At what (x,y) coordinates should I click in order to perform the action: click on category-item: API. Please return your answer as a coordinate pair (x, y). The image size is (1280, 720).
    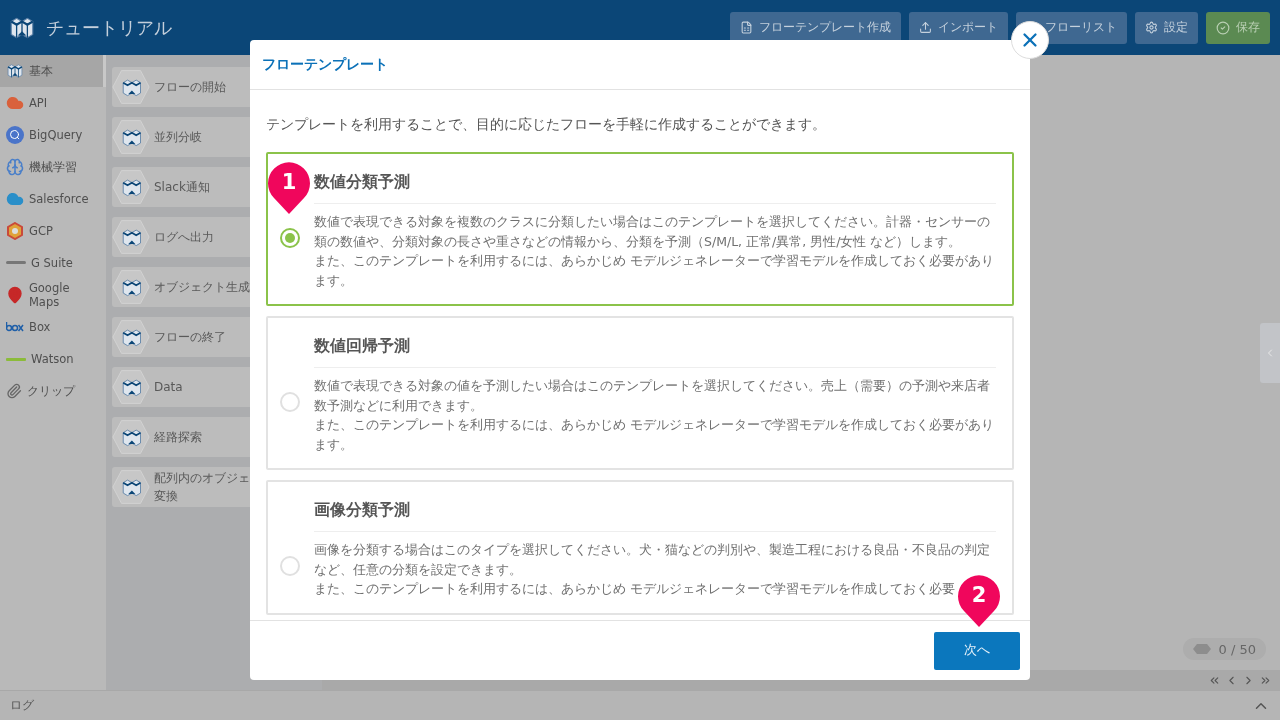
    Looking at the image, I should click on (53, 103).